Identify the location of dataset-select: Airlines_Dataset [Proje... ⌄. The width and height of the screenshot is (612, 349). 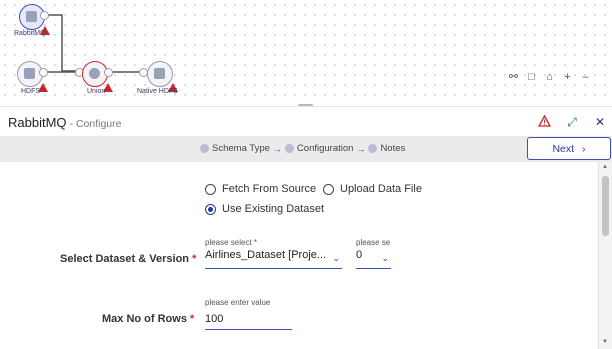
(273, 259).